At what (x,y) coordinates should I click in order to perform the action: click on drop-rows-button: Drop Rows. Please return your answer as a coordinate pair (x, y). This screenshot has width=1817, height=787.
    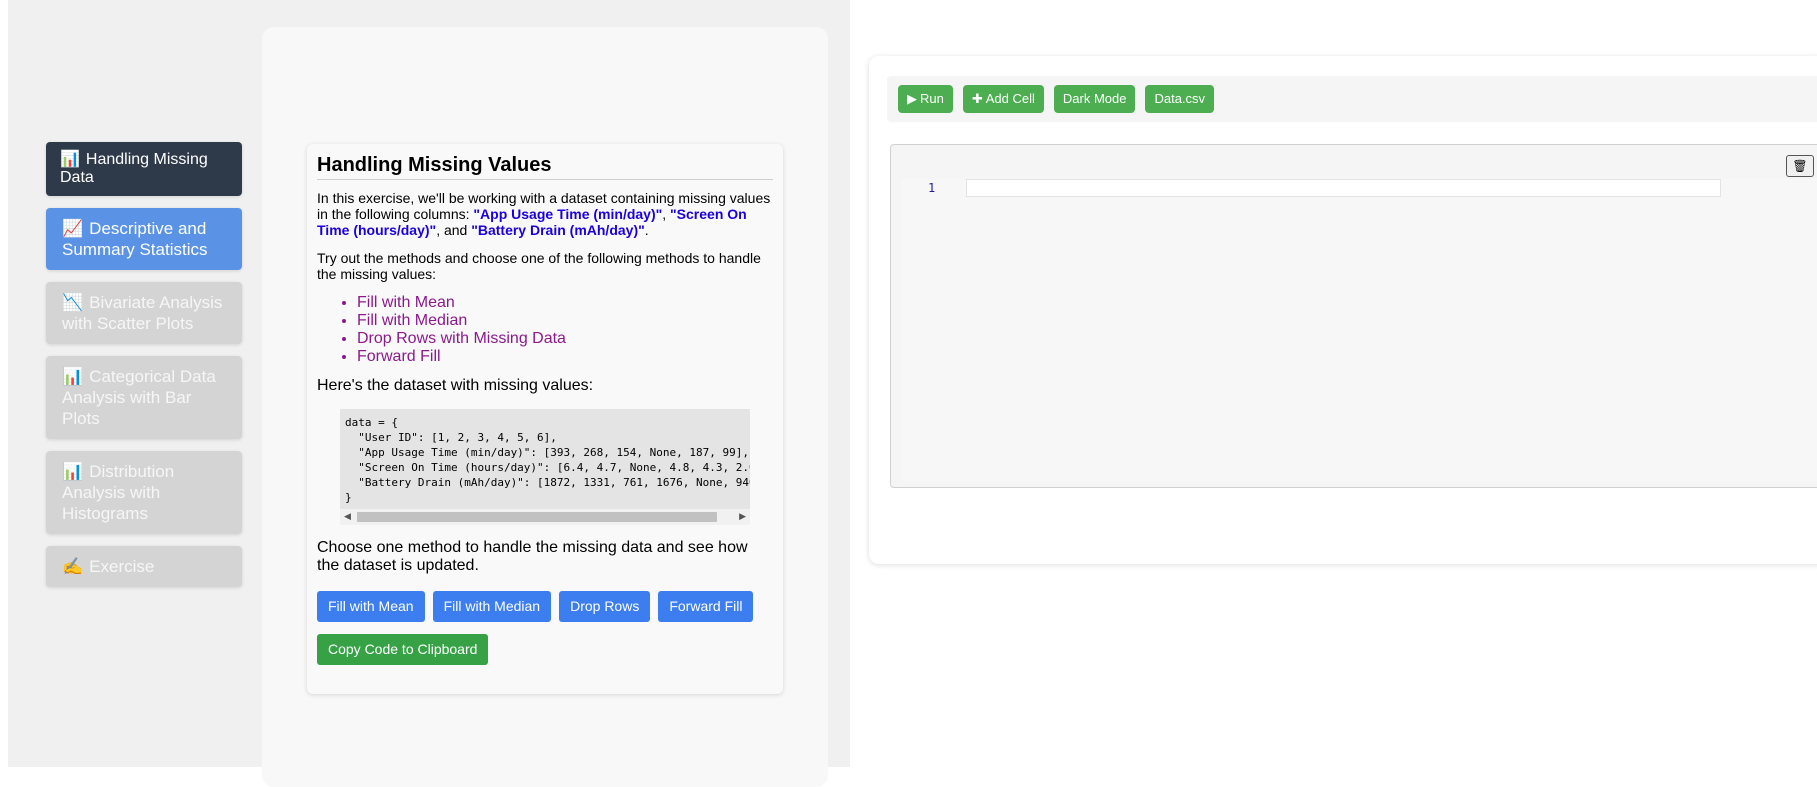
    Looking at the image, I should click on (605, 606).